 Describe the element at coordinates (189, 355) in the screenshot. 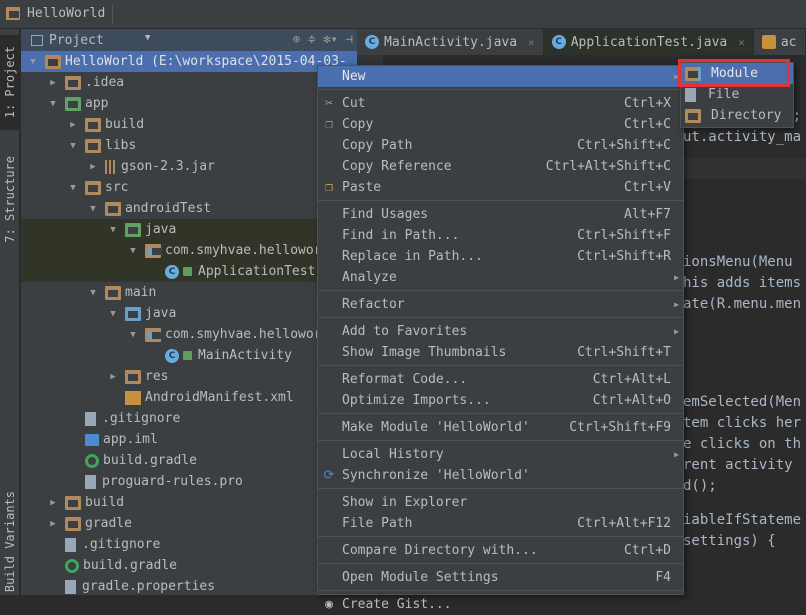

I see `tree-item: C MainActivity` at that location.